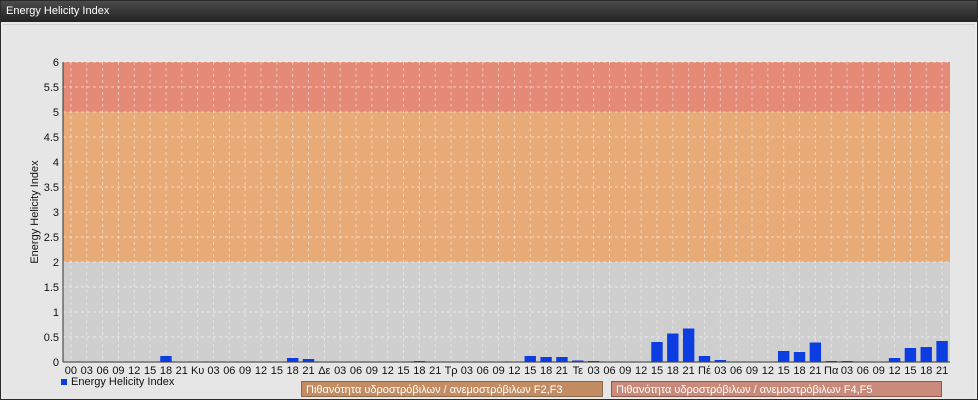 The image size is (978, 400). What do you see at coordinates (56, 163) in the screenshot?
I see `y-tick-label: 4` at bounding box center [56, 163].